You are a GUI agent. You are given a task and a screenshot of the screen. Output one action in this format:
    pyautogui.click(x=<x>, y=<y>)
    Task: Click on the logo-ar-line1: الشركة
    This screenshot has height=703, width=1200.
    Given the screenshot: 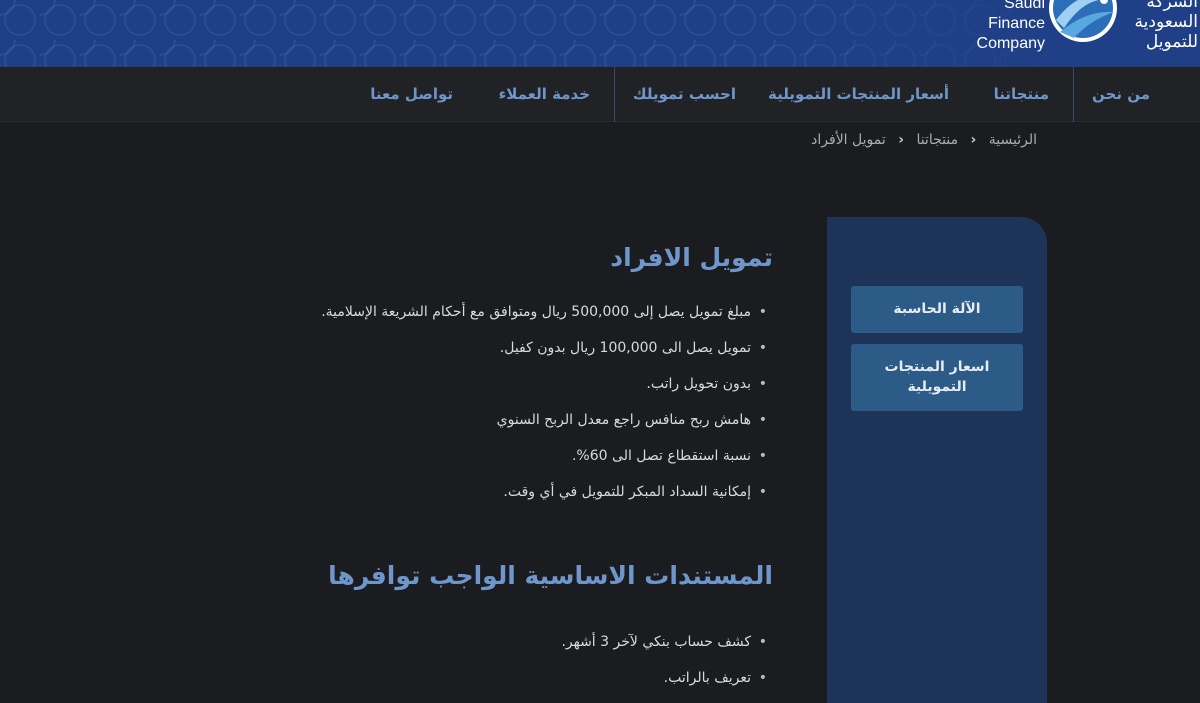 What is the action you would take?
    pyautogui.click(x=1172, y=6)
    